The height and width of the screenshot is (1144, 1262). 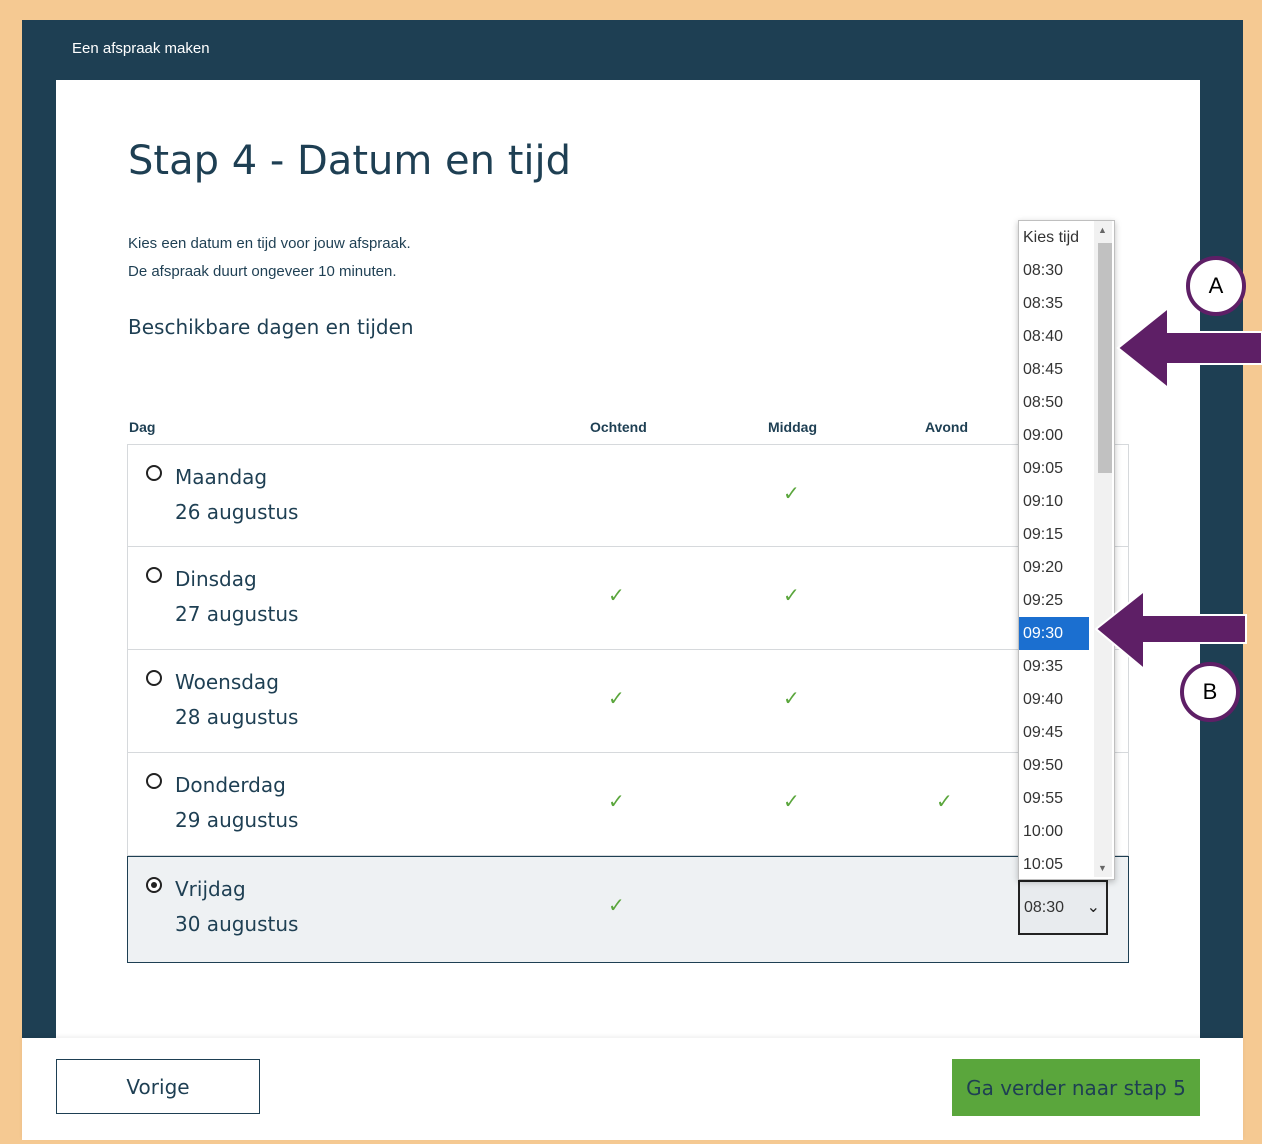 I want to click on day-date: 29 augustus, so click(x=237, y=820).